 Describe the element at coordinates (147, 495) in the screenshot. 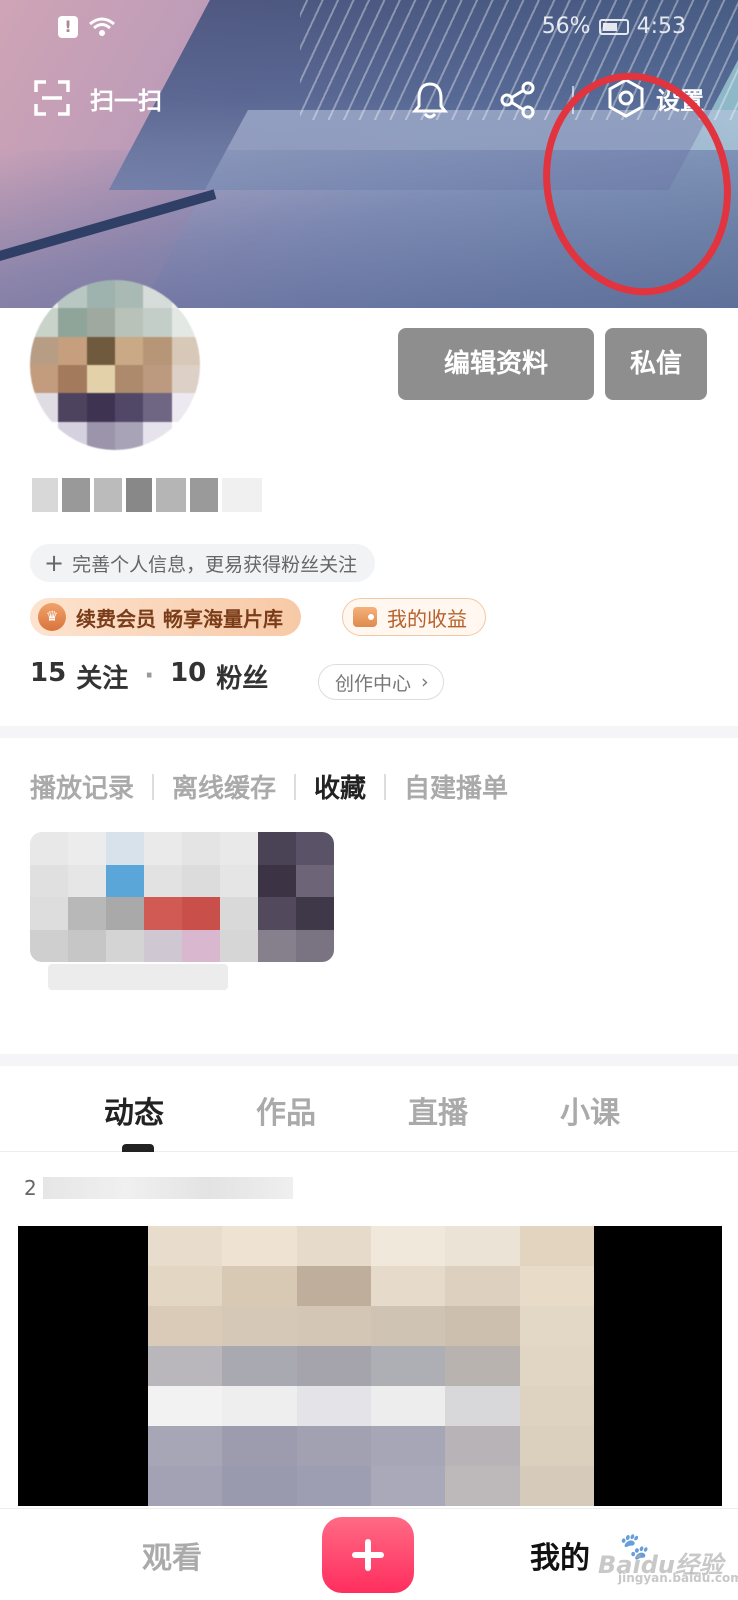

I see `username-blurred` at that location.